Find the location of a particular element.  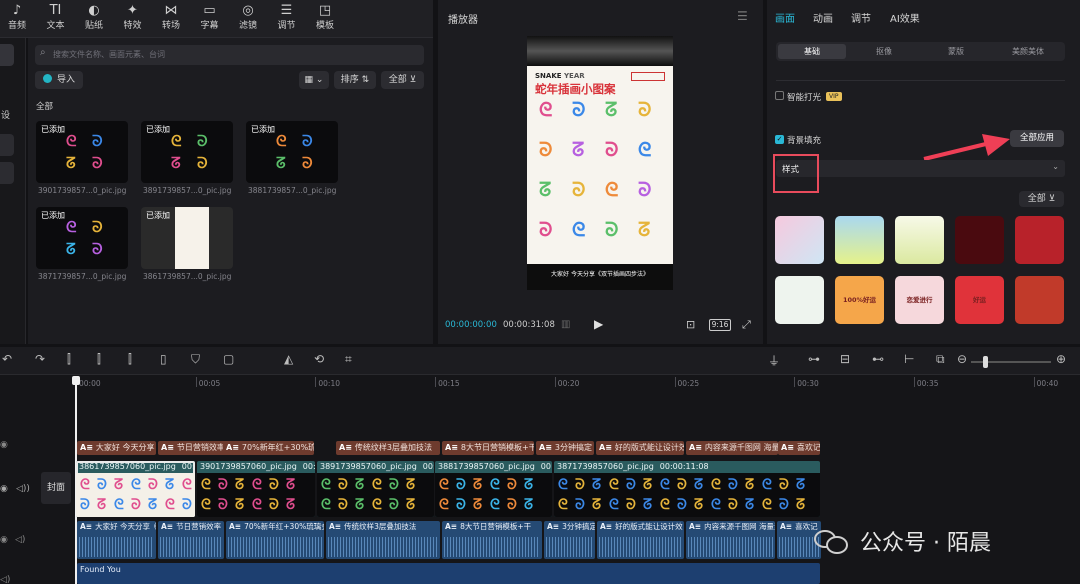

text-clip: A≡ 3分钟搞定 is located at coordinates (565, 448).